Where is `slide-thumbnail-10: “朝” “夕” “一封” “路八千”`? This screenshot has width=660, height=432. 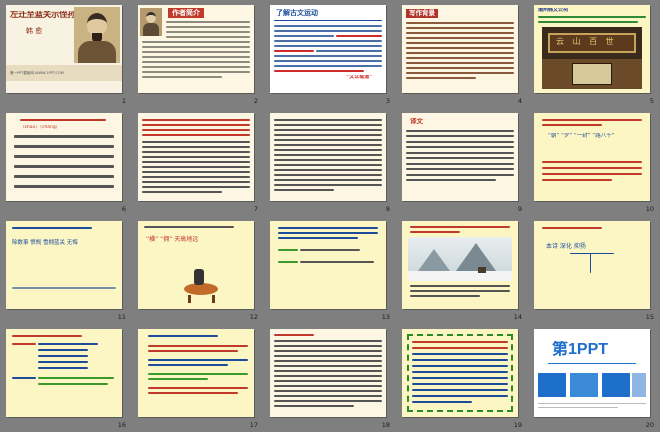
slide-thumbnail-10: “朝” “夕” “一封” “路八千” is located at coordinates (592, 157).